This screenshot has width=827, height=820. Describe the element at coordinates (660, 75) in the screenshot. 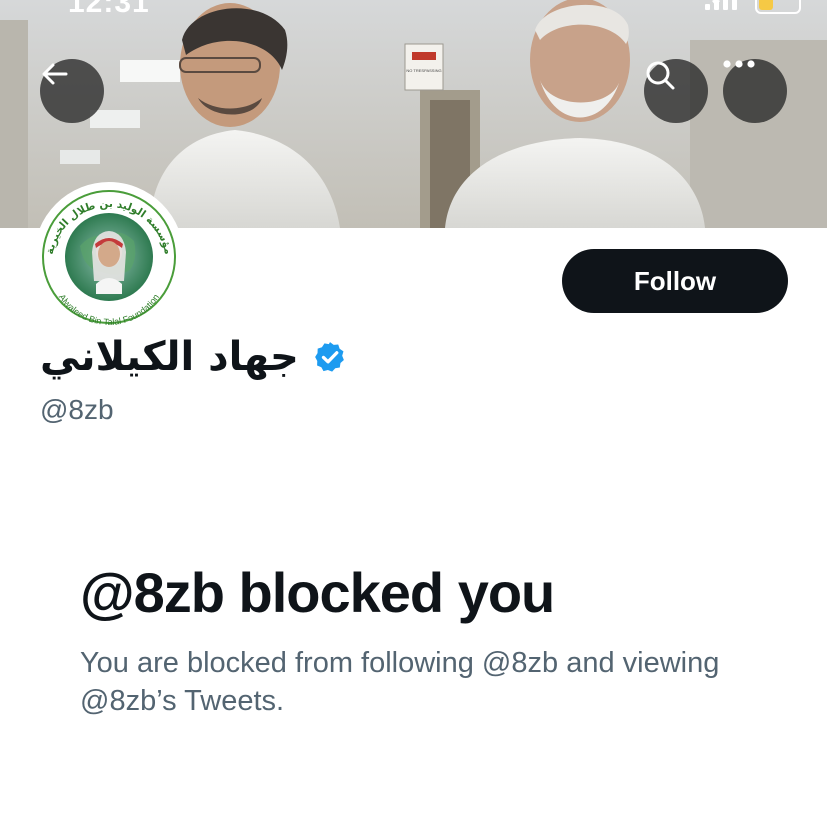

I see `search-icon` at that location.